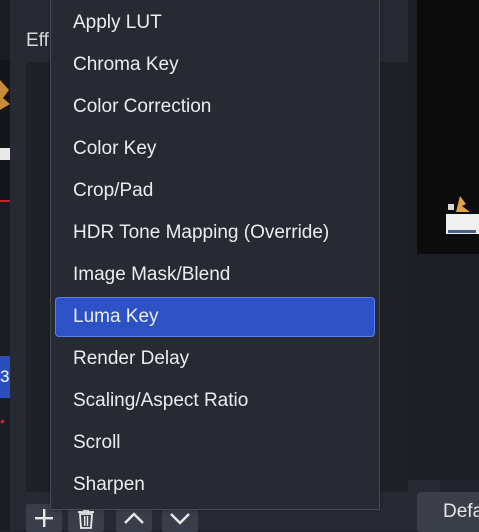 The height and width of the screenshot is (532, 479). I want to click on menu-item-render-delay: Render Delay, so click(215, 359).